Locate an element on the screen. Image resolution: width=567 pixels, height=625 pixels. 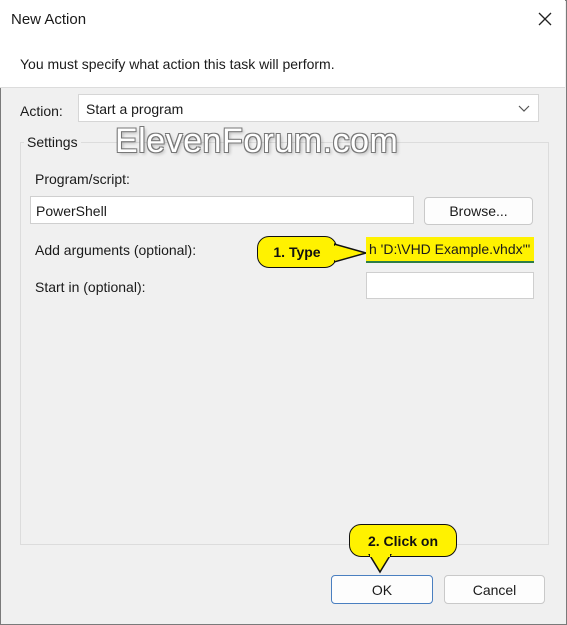
start-in-label: Start in (optional): is located at coordinates (90, 287).